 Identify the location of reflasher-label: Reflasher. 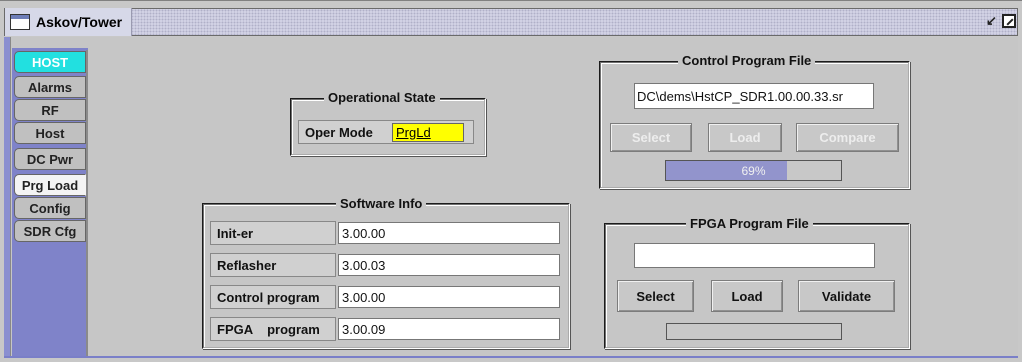
(273, 265).